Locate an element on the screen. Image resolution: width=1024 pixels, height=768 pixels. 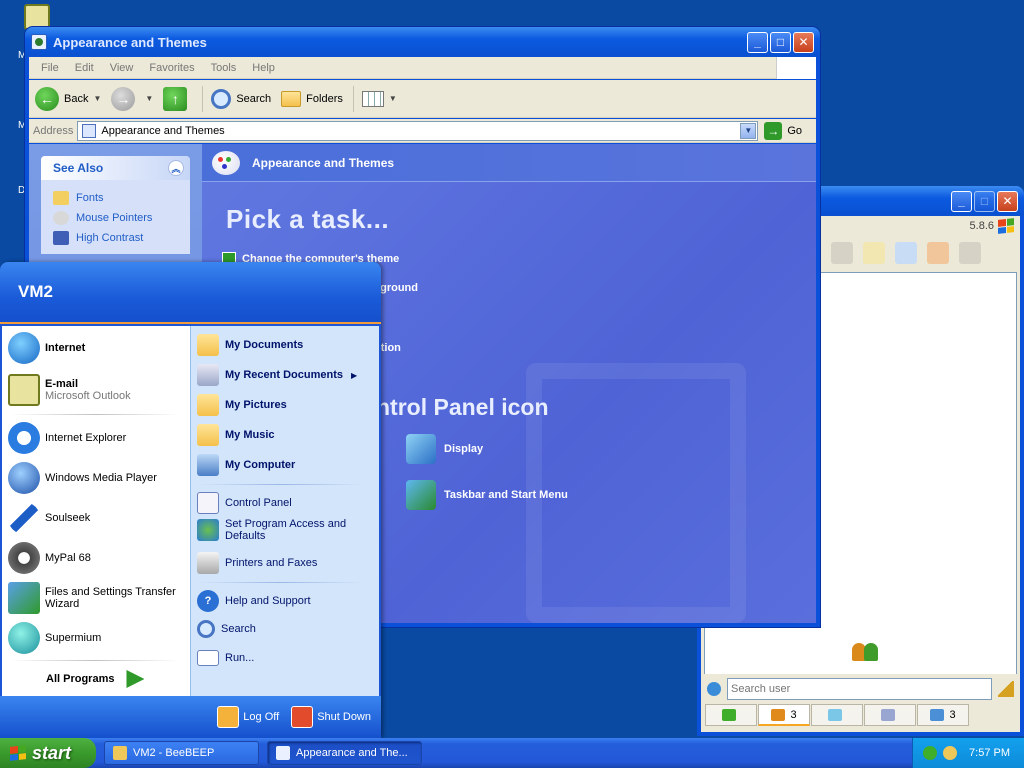
search-user-input is located at coordinates (859, 689).